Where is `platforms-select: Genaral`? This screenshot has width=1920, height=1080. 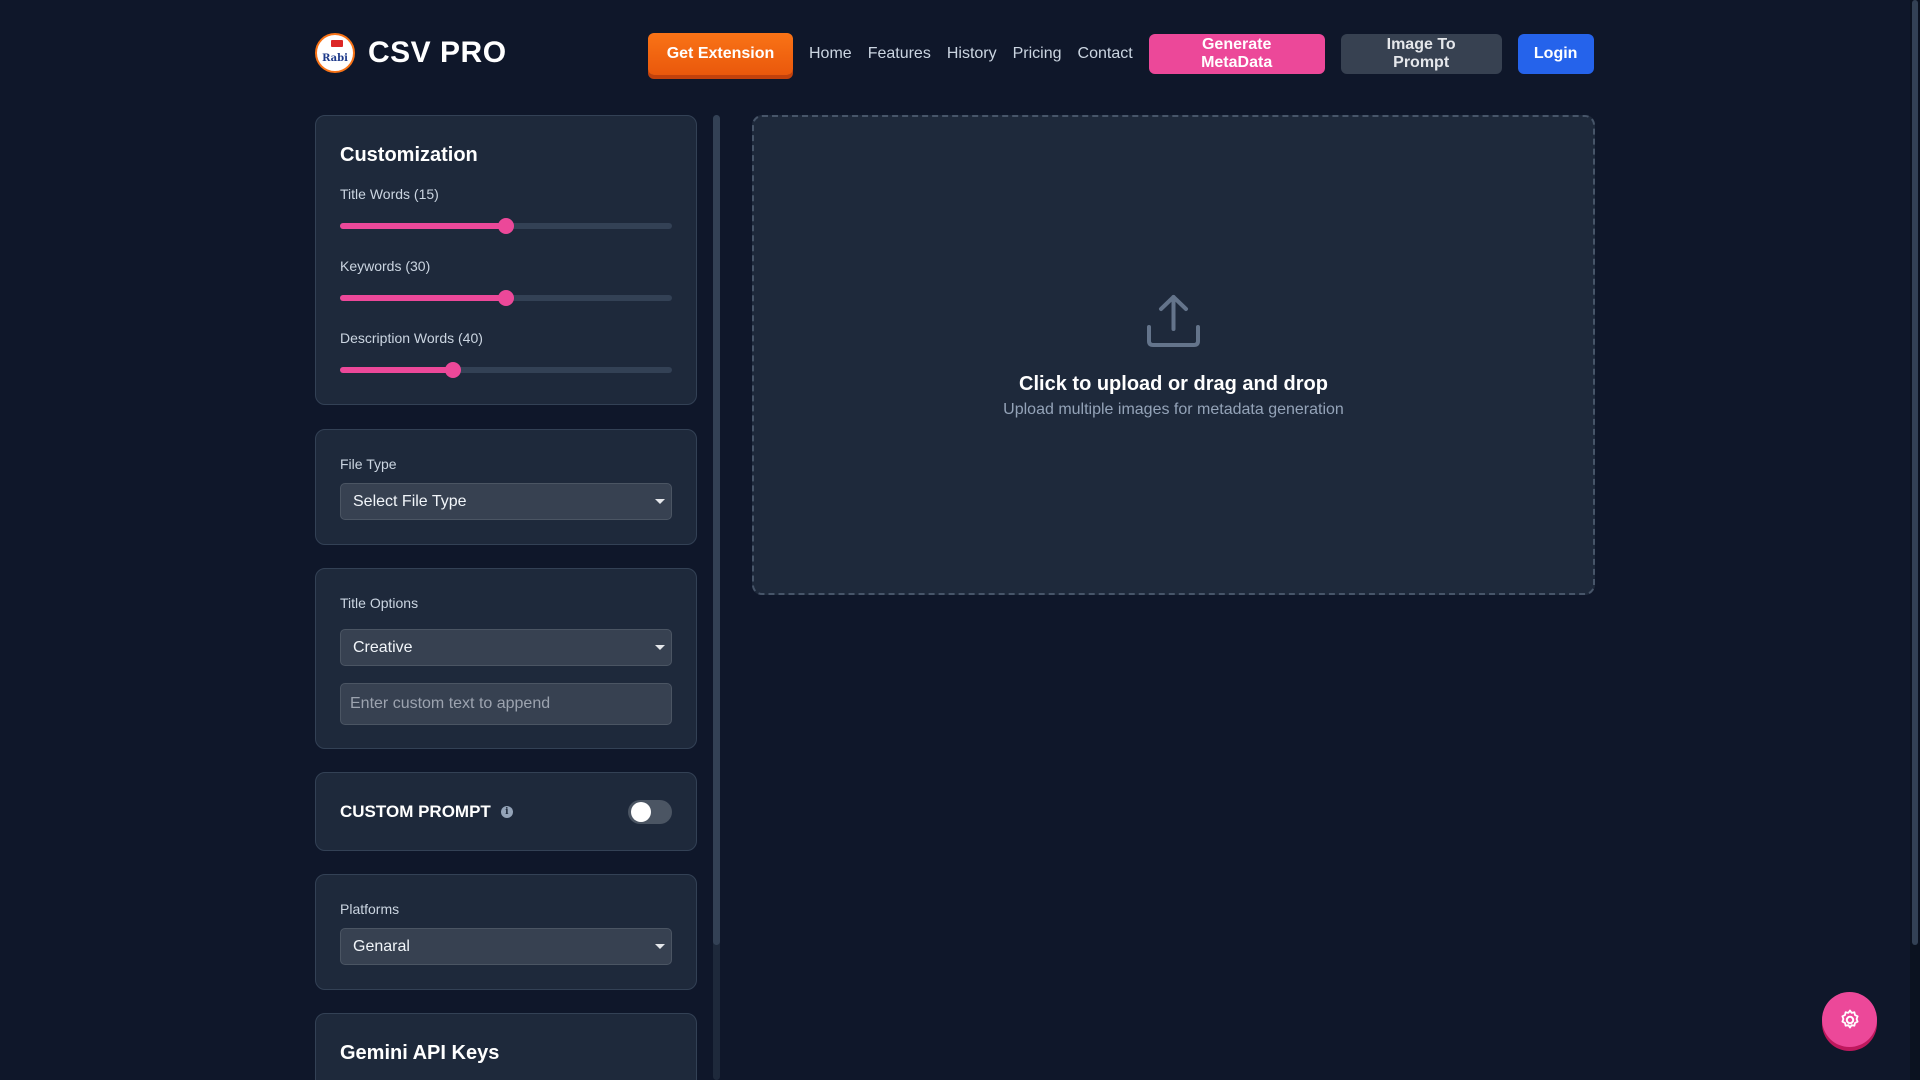 platforms-select: Genaral is located at coordinates (506, 946).